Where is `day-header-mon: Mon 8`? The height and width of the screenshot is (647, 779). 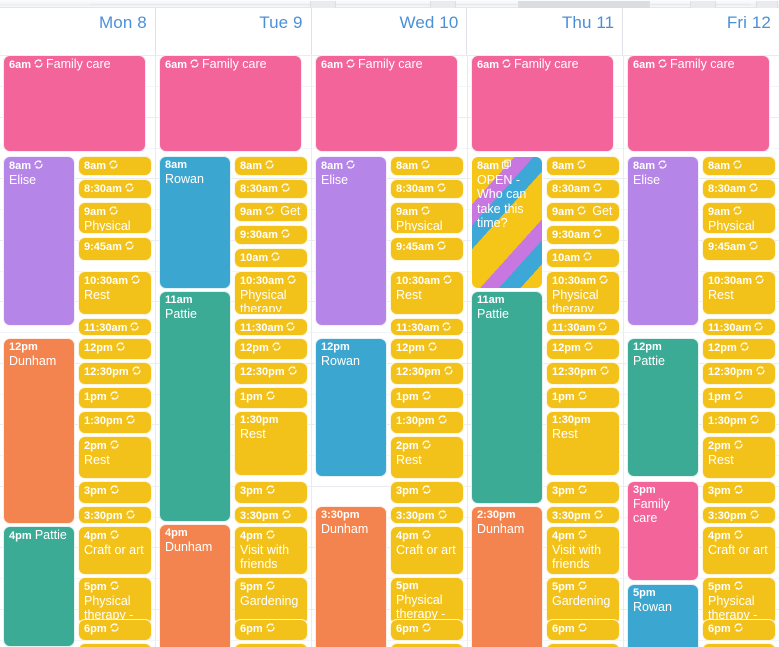 day-header-mon: Mon 8 is located at coordinates (78, 31).